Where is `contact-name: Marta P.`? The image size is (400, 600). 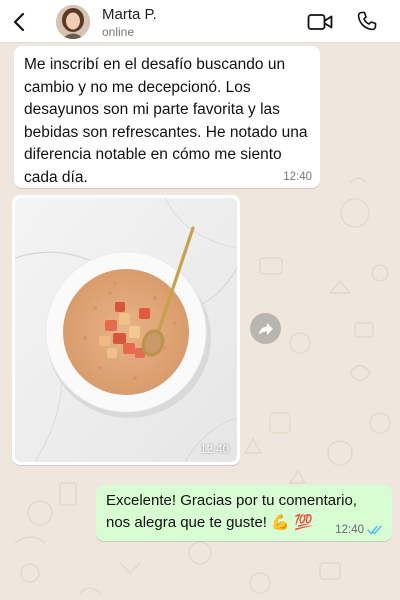
contact-name: Marta P. is located at coordinates (129, 14).